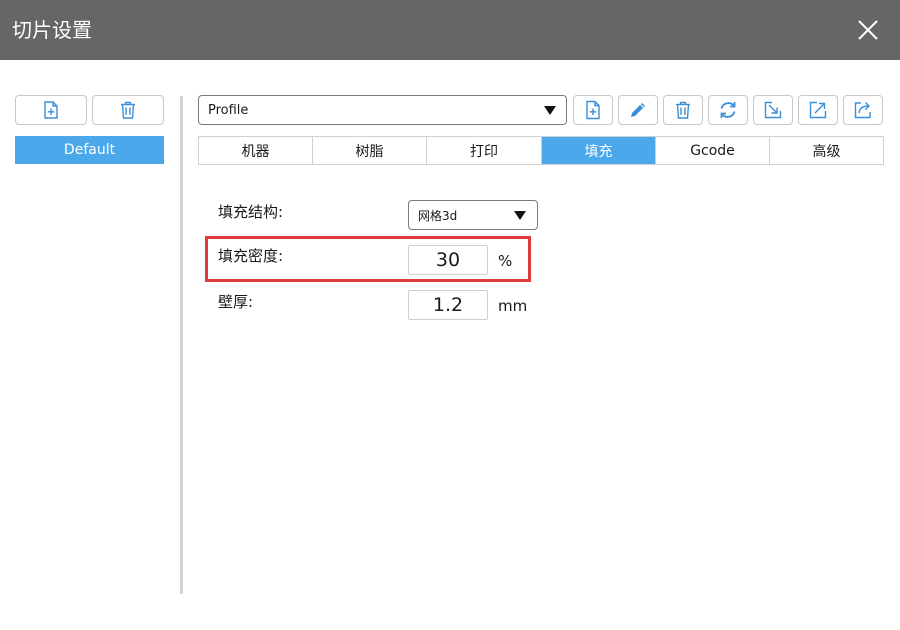 The height and width of the screenshot is (630, 900). Describe the element at coordinates (484, 150) in the screenshot. I see `tab-print: 打印` at that location.